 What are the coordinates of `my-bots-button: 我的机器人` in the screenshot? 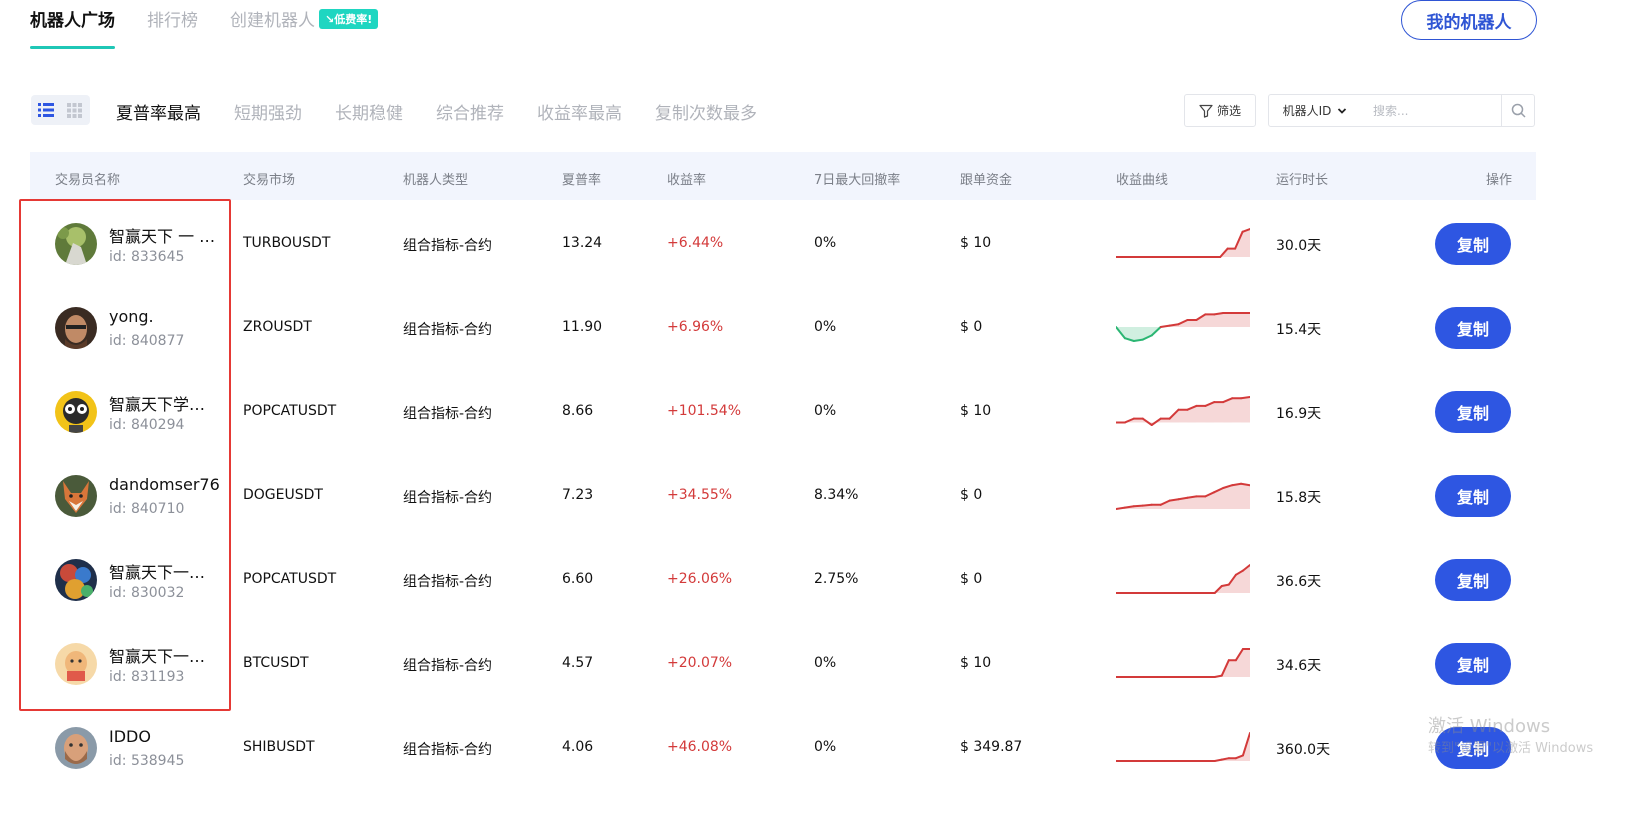 It's located at (1469, 20).